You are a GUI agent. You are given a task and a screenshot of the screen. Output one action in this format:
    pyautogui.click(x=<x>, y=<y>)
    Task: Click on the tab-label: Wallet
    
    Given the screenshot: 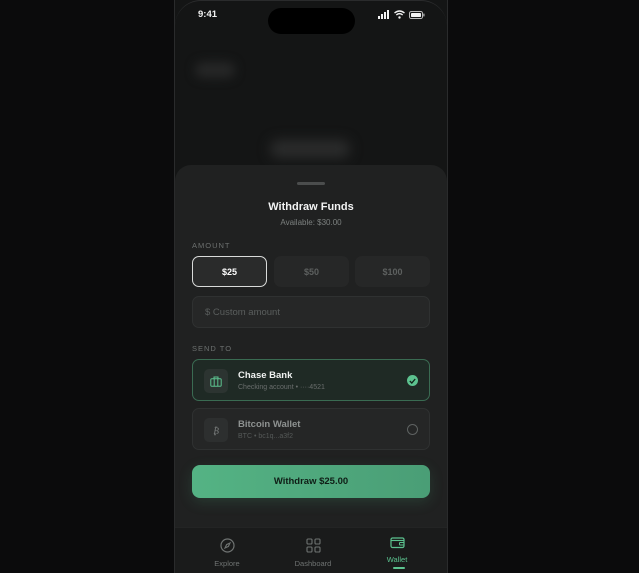 What is the action you would take?
    pyautogui.click(x=397, y=559)
    